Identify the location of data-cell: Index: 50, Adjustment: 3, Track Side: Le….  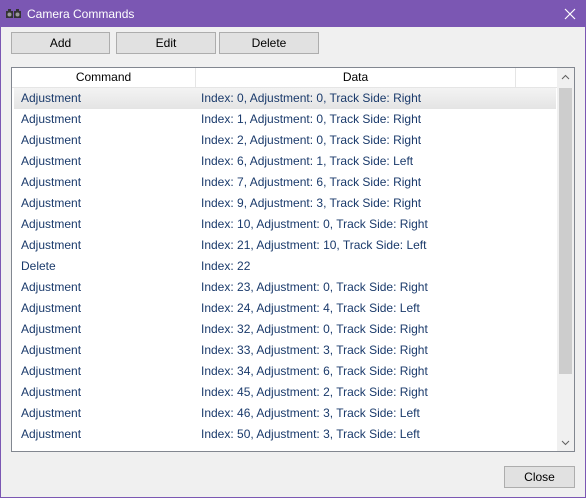
(310, 434).